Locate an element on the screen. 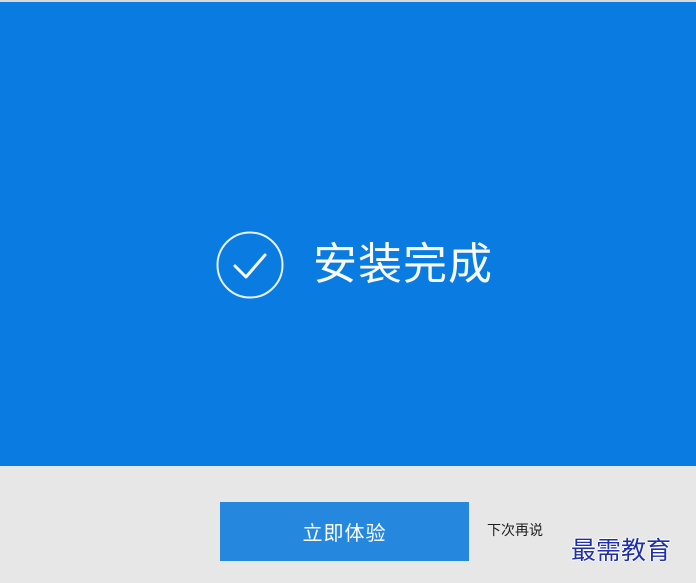 This screenshot has height=583, width=696. experience-now-button: 立即体验 is located at coordinates (344, 531).